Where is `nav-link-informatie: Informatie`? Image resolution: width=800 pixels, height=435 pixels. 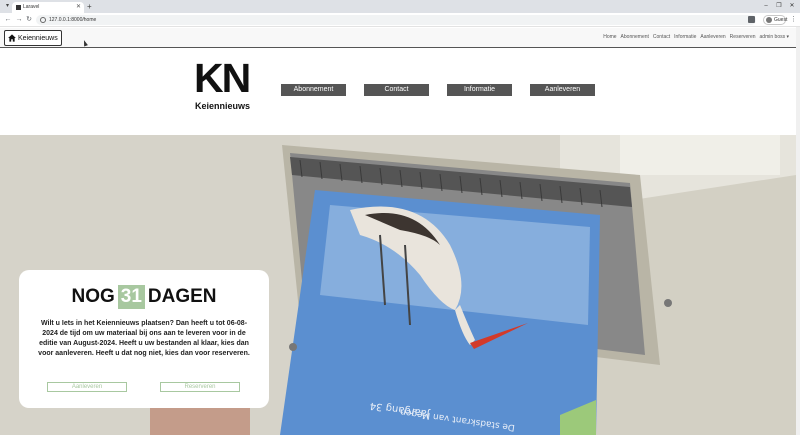 nav-link-informatie: Informatie is located at coordinates (685, 37).